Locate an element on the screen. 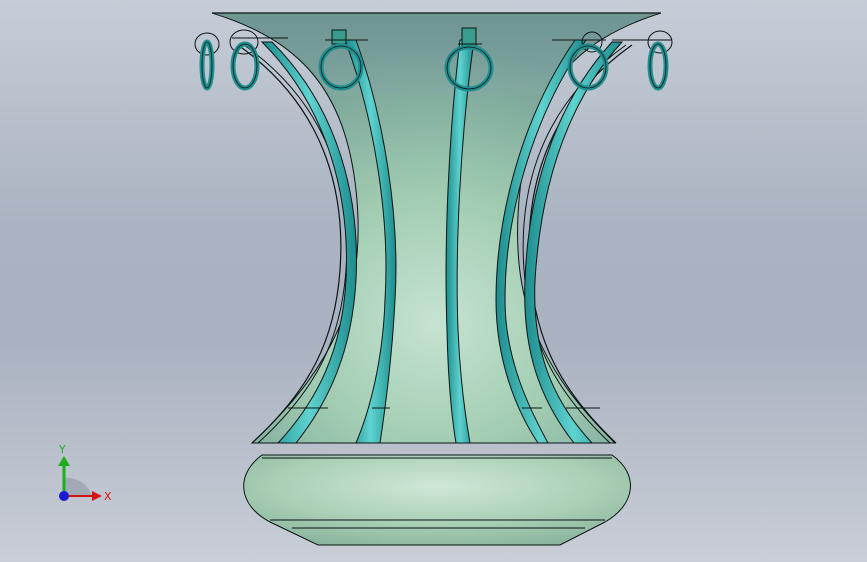  ring-far-right is located at coordinates (642, 60).